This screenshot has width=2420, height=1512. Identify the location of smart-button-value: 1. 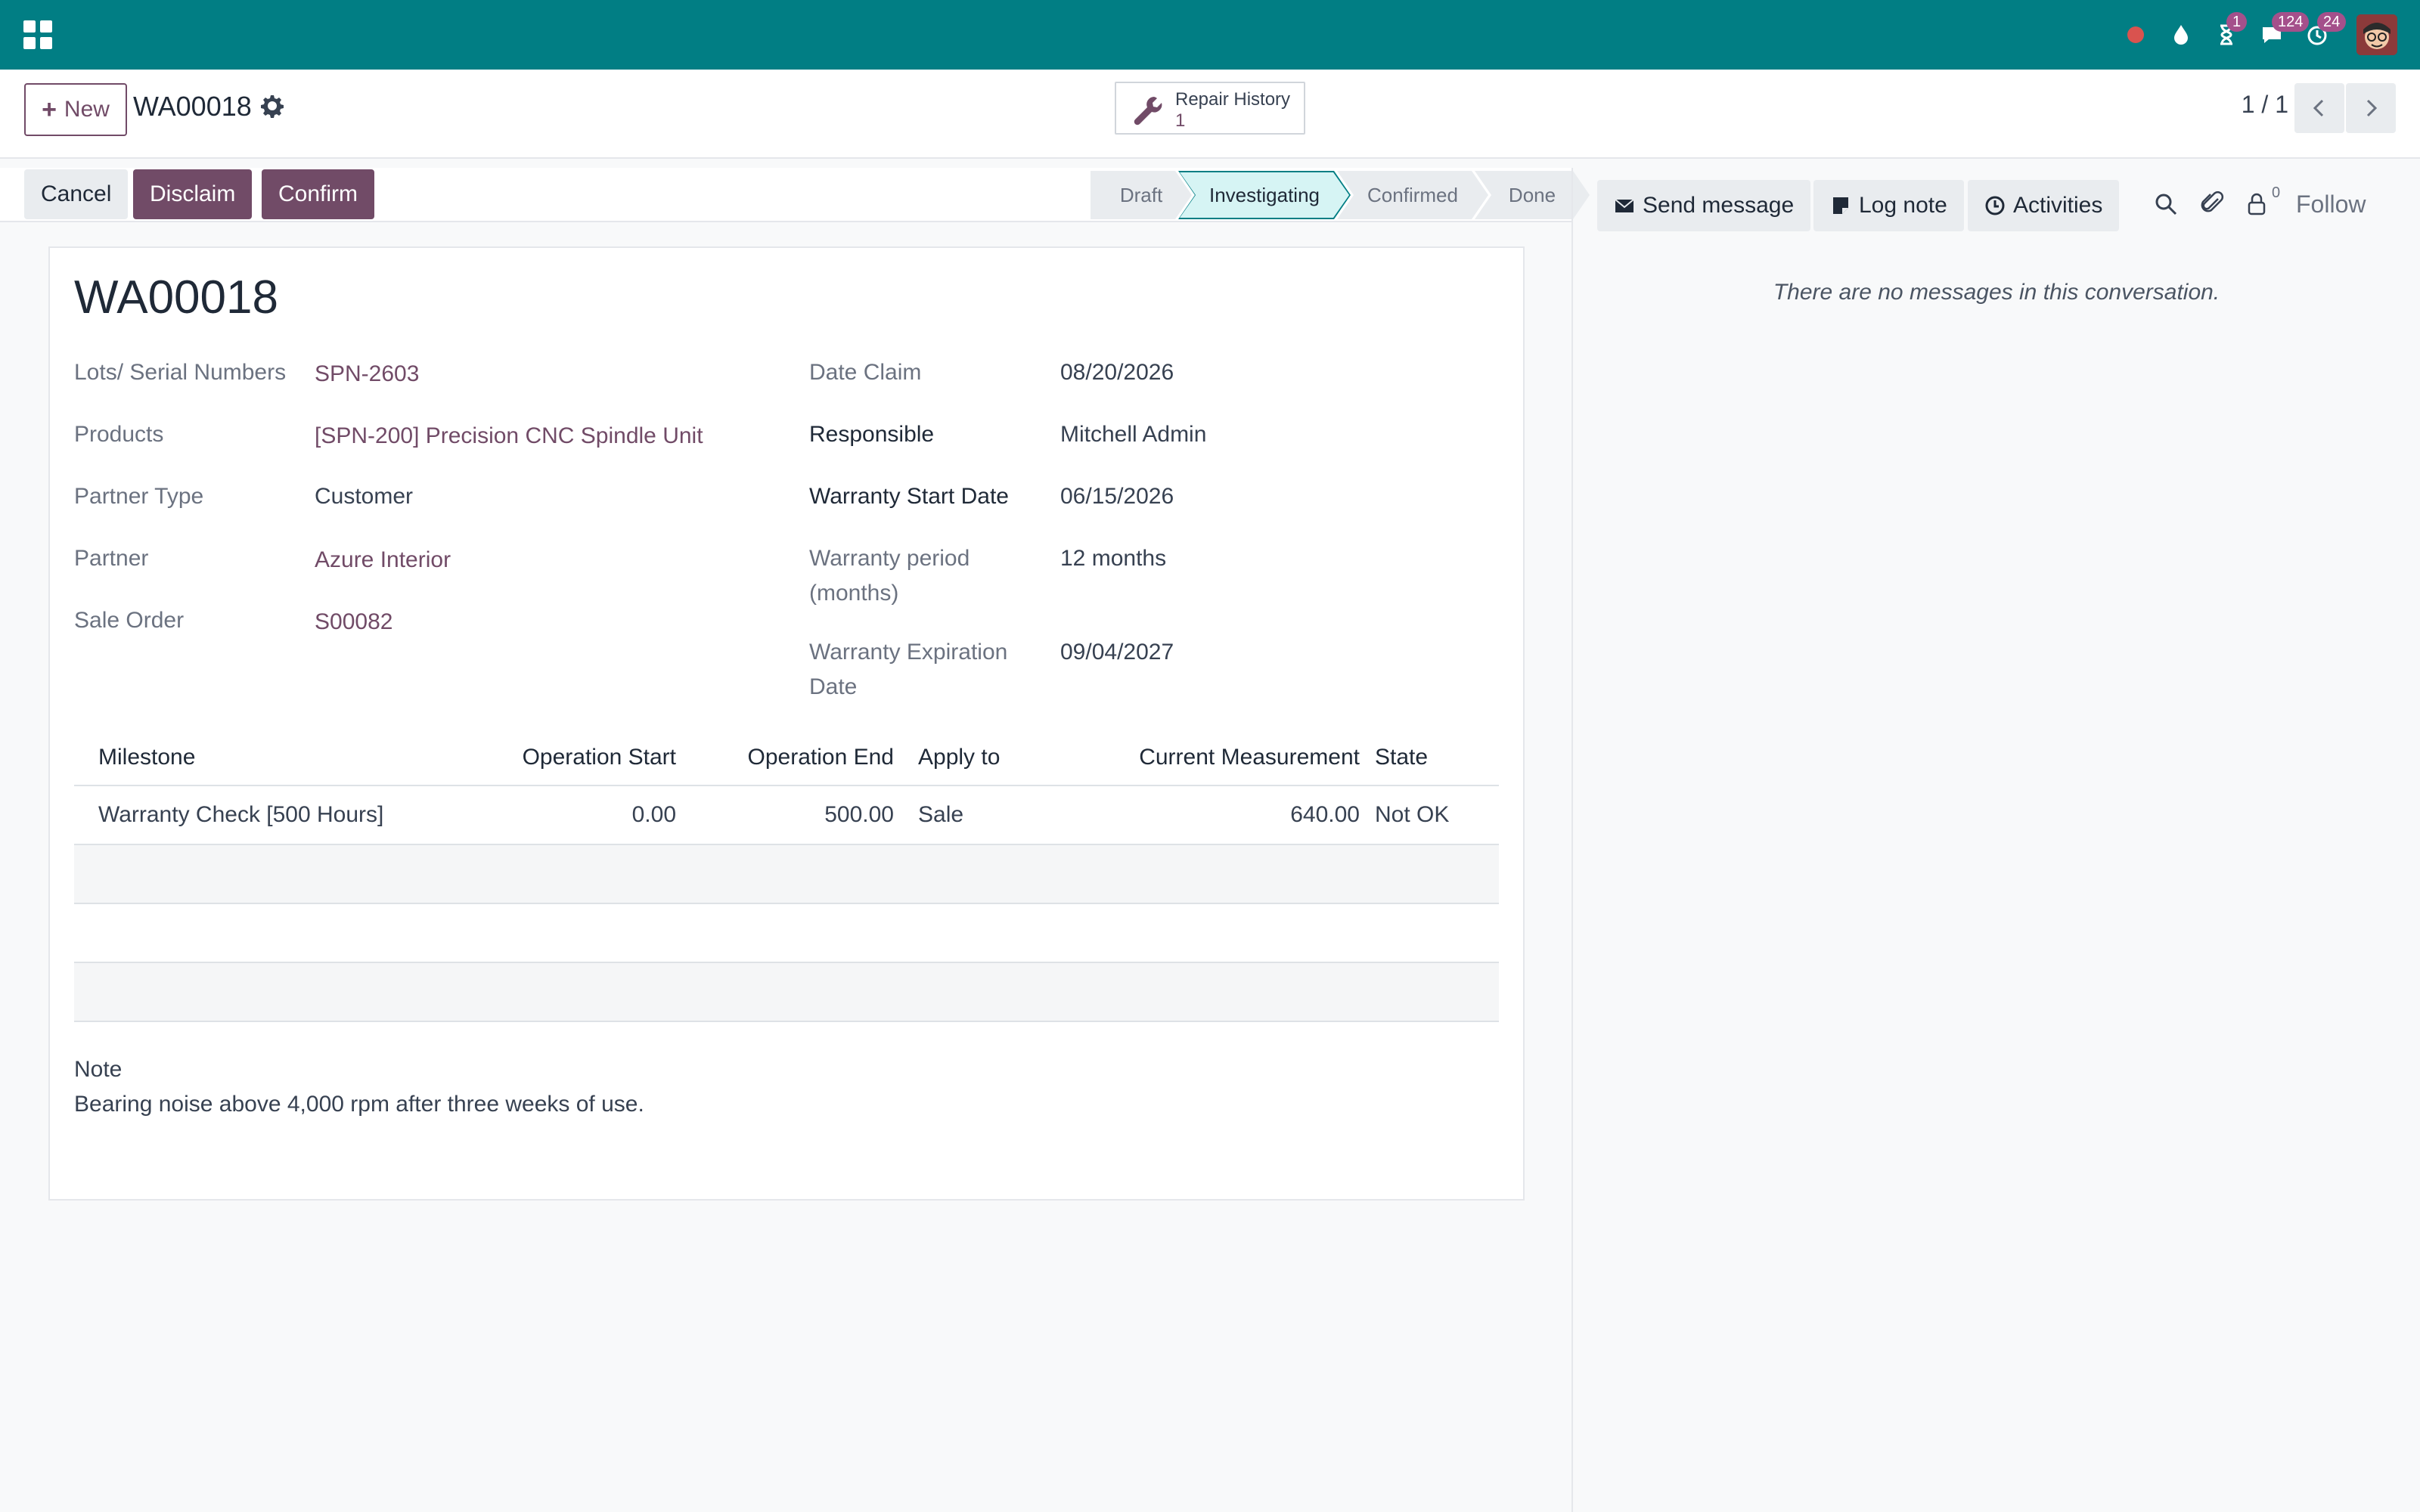
(1180, 121).